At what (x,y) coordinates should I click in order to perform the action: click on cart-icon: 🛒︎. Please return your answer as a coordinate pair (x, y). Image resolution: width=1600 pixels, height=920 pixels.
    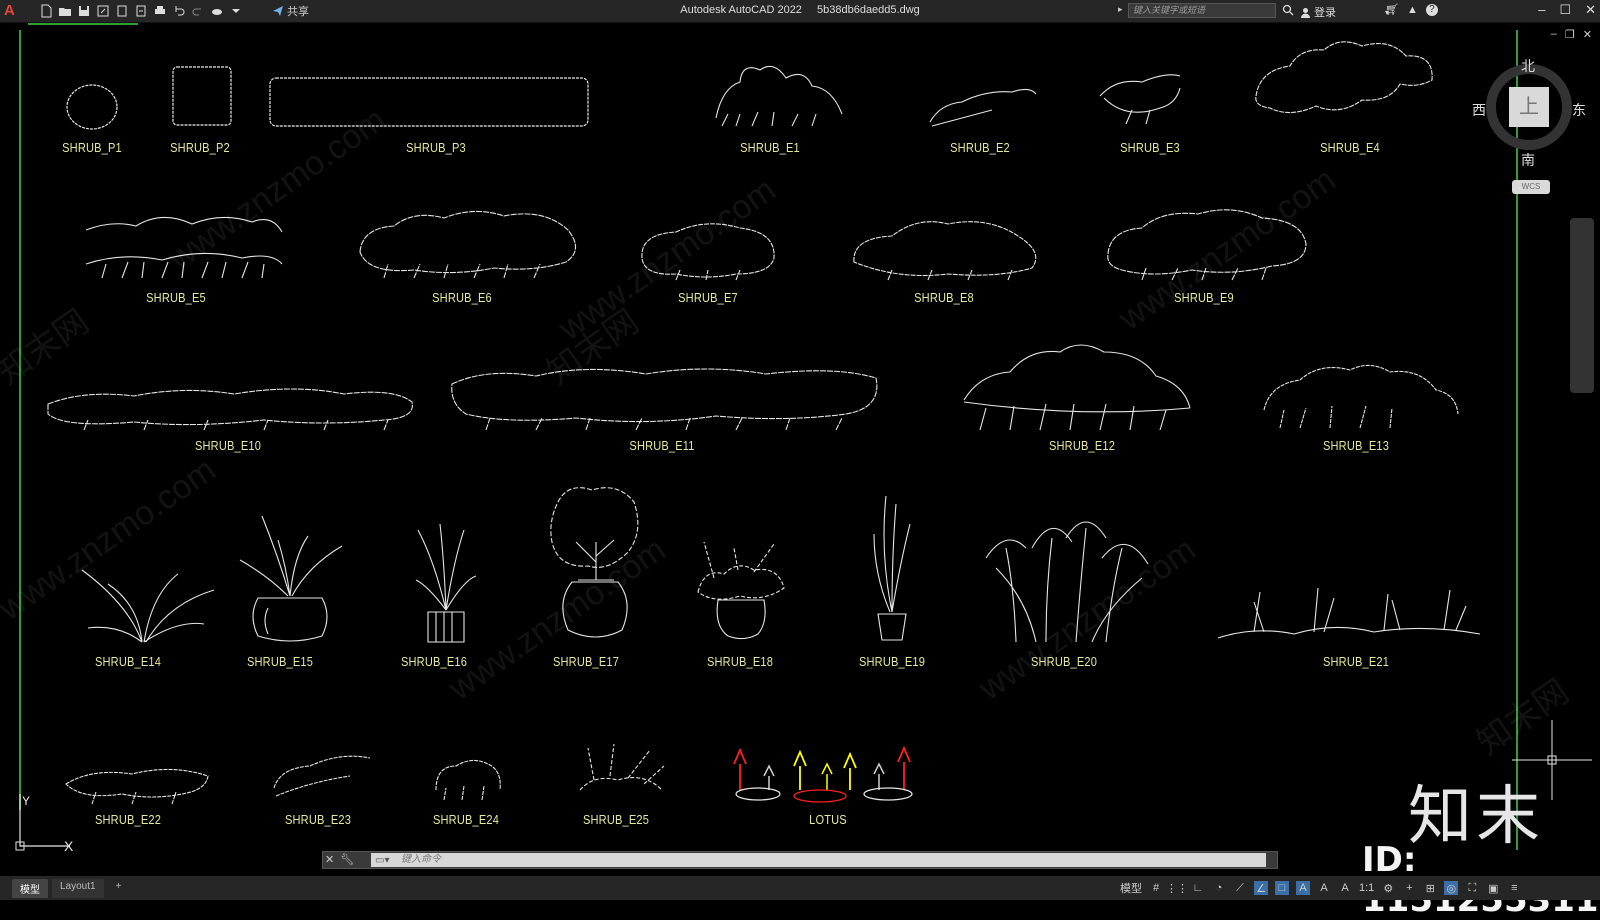
    Looking at the image, I should click on (1392, 9).